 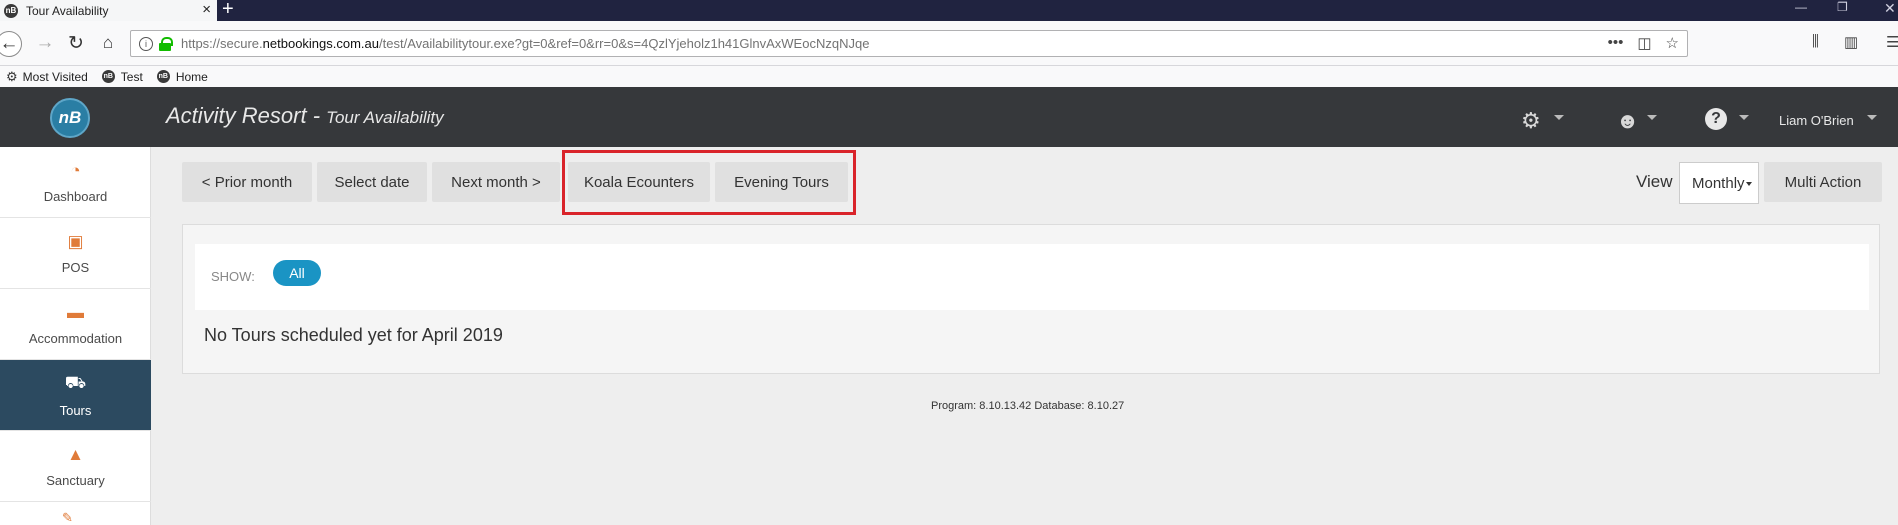 What do you see at coordinates (75, 466) in the screenshot?
I see `sidebar-item-sanctuary: ▲ Sanctuary` at bounding box center [75, 466].